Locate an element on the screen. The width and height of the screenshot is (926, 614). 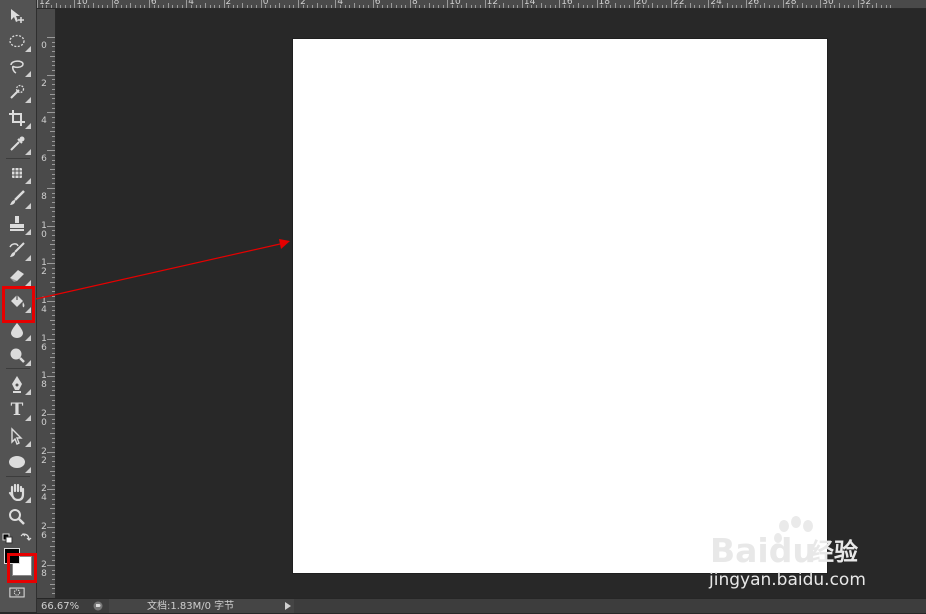
marquee-tool is located at coordinates (17, 41).